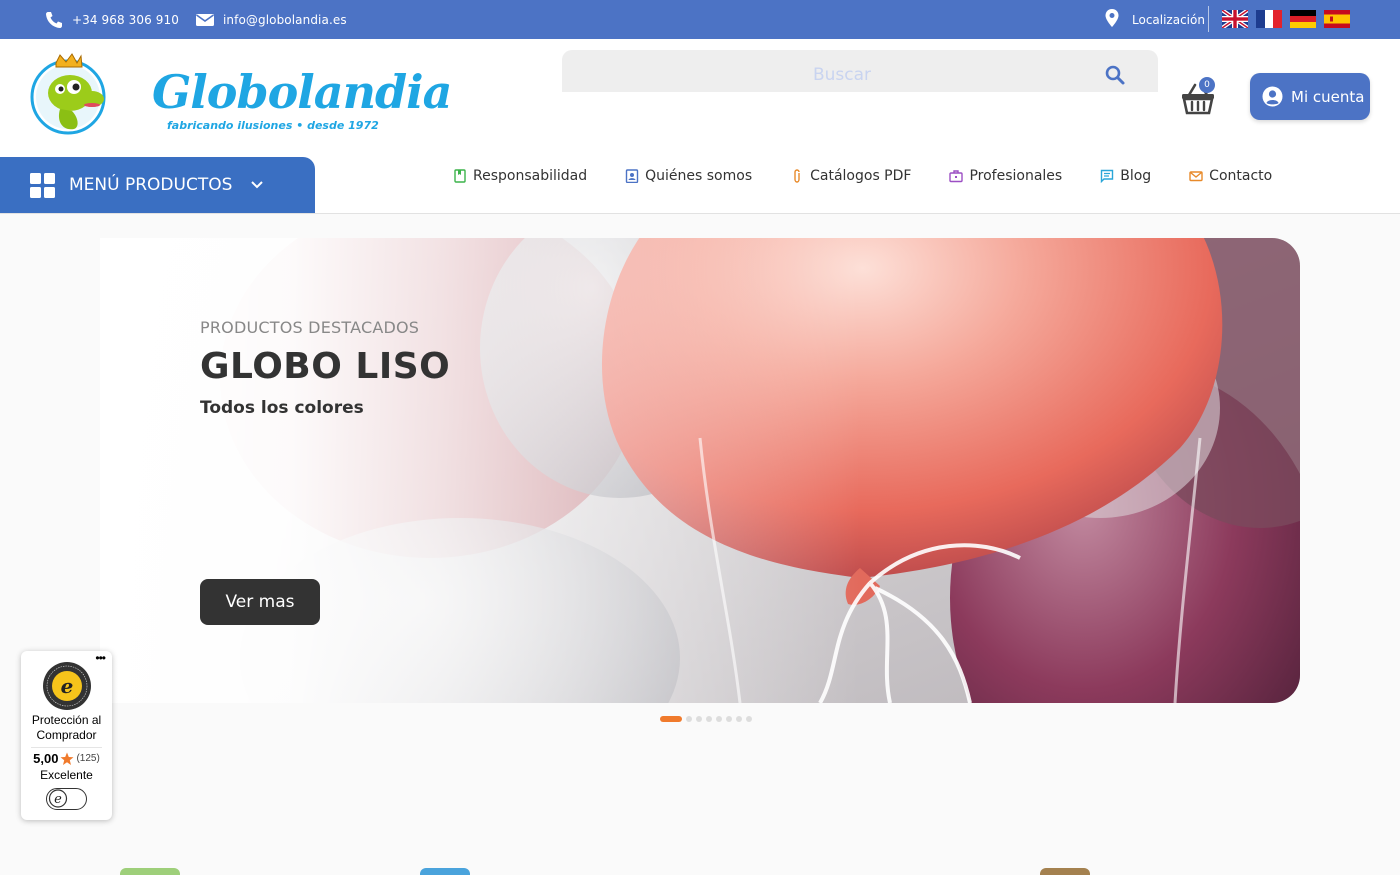 The image size is (1400, 875). I want to click on book-icon, so click(460, 176).